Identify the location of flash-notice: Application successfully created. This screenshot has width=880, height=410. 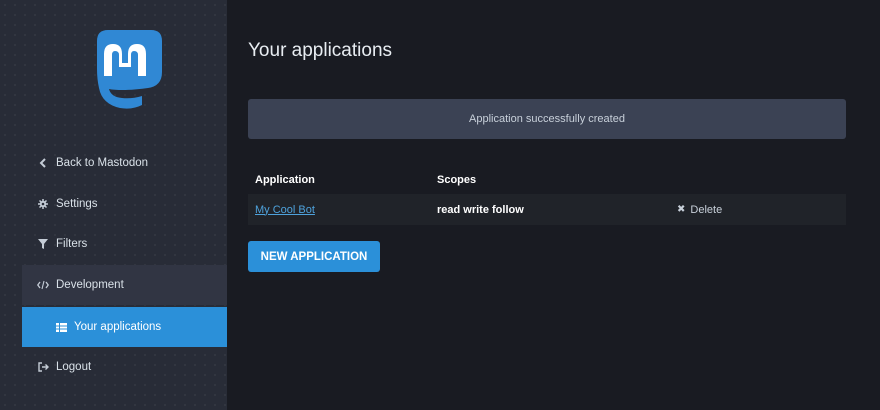
(547, 119).